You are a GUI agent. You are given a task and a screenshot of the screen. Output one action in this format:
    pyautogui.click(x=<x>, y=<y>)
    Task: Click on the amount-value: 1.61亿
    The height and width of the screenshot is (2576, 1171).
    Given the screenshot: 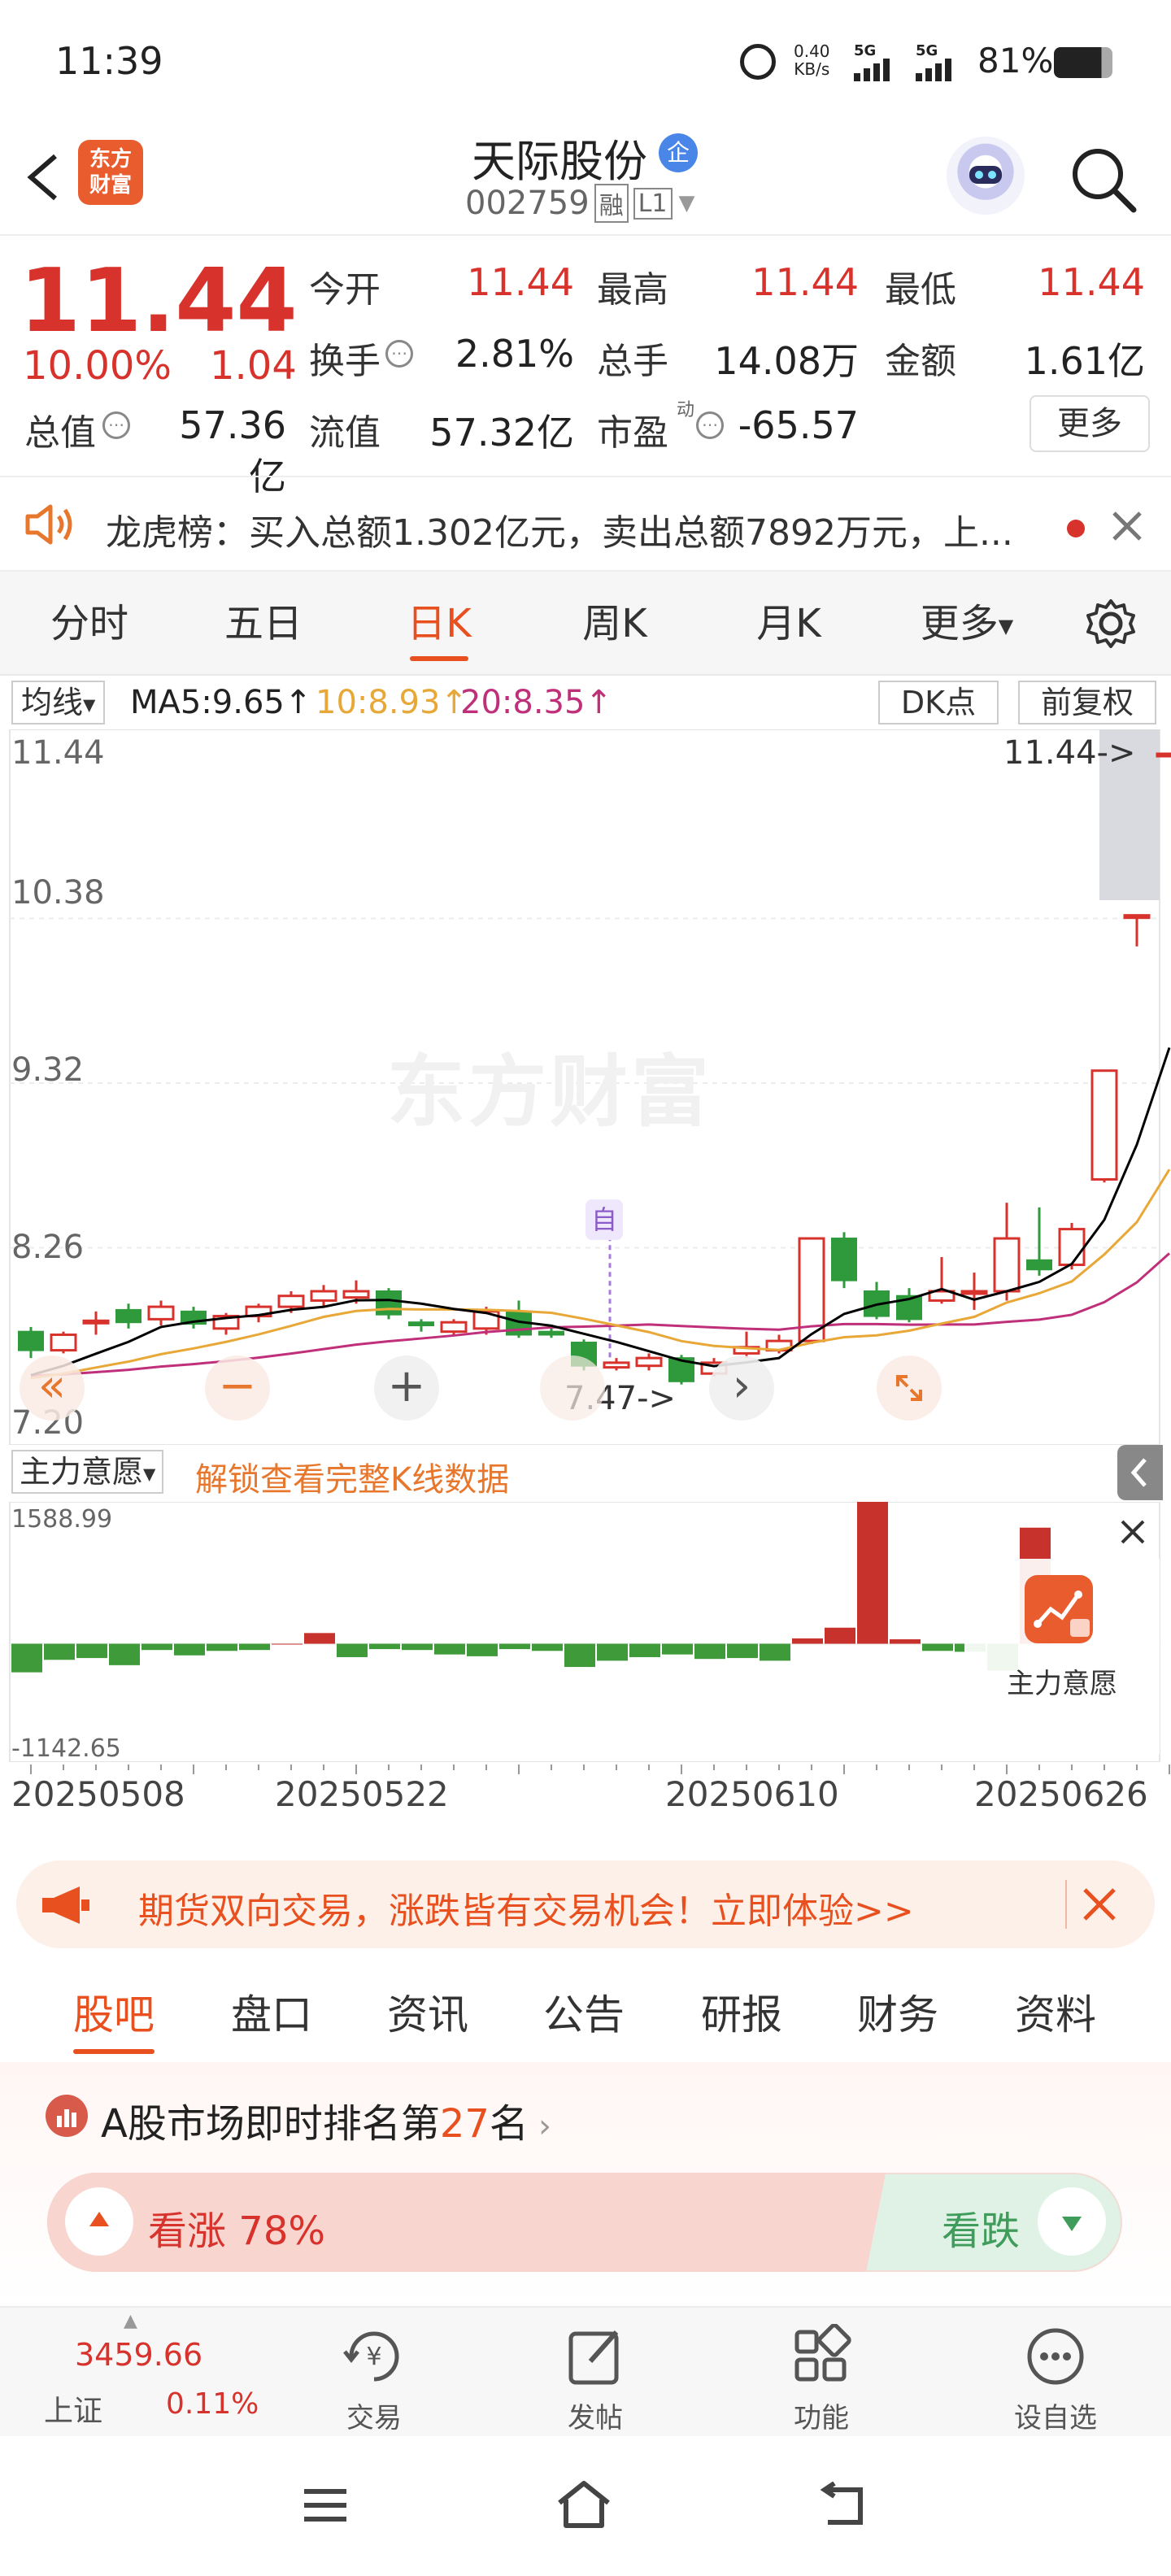 What is the action you would take?
    pyautogui.click(x=1084, y=361)
    